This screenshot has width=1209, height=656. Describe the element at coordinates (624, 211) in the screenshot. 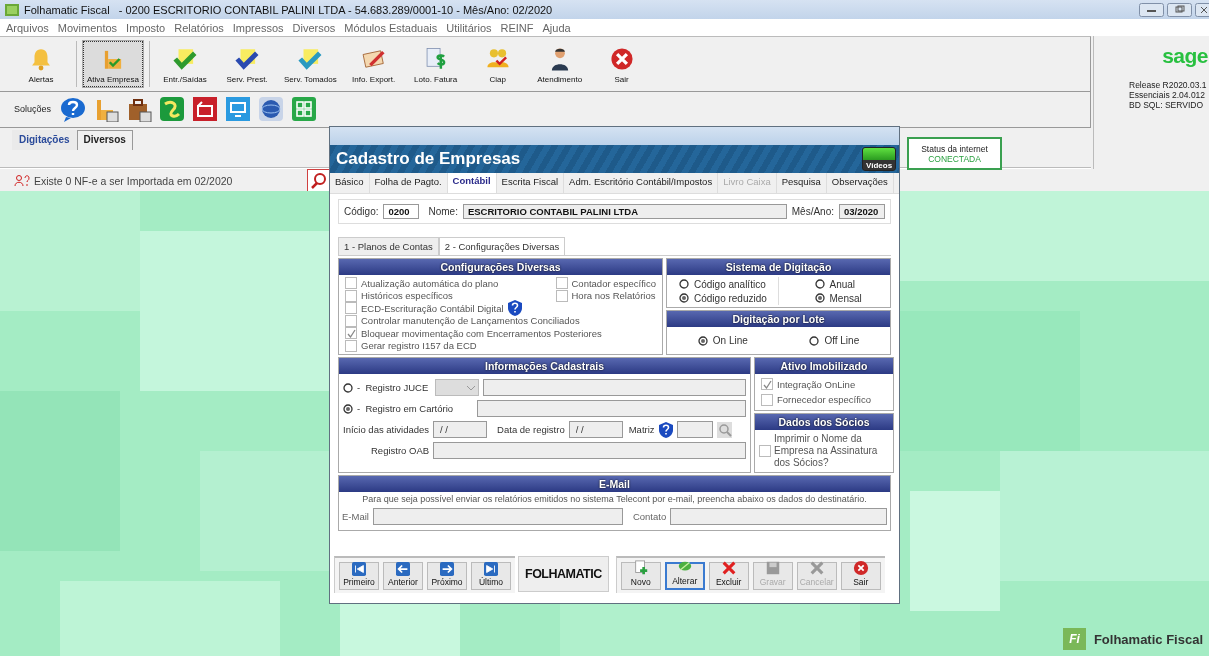

I see `name-field: ESCRITORIO CONTABIL PALINI LTDA` at that location.